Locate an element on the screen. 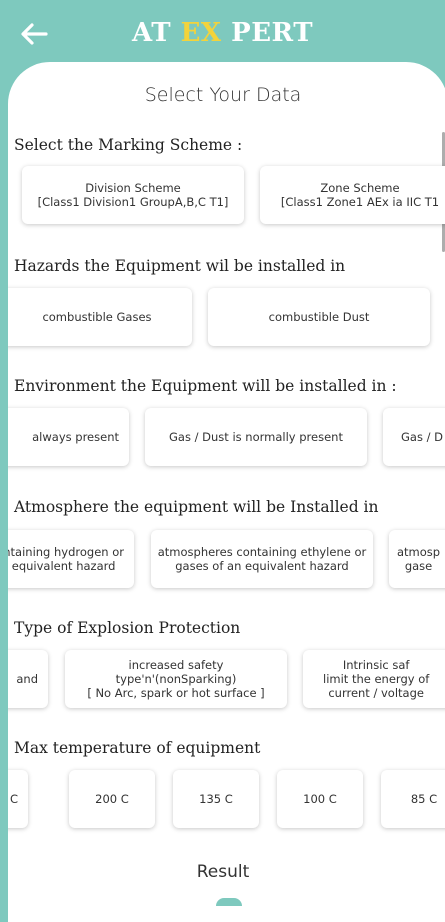 The image size is (445, 922). option-hydrogen: ntaining hydrogen or equivalent hazard is located at coordinates (71, 559).